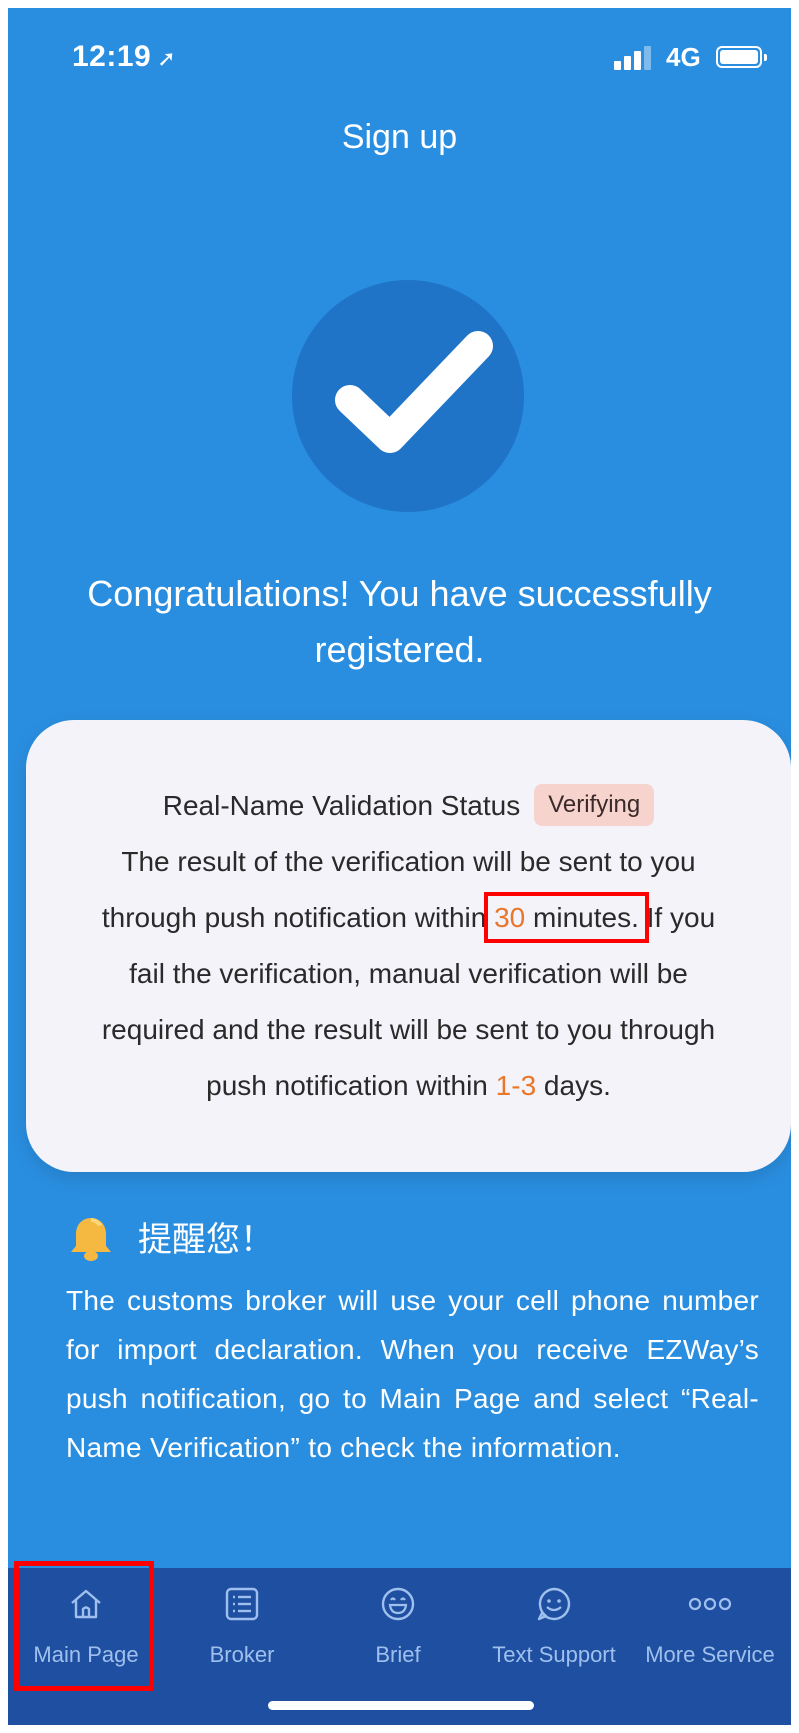 This screenshot has height=1733, width=799. I want to click on tab-text-support: Text Support, so click(554, 1623).